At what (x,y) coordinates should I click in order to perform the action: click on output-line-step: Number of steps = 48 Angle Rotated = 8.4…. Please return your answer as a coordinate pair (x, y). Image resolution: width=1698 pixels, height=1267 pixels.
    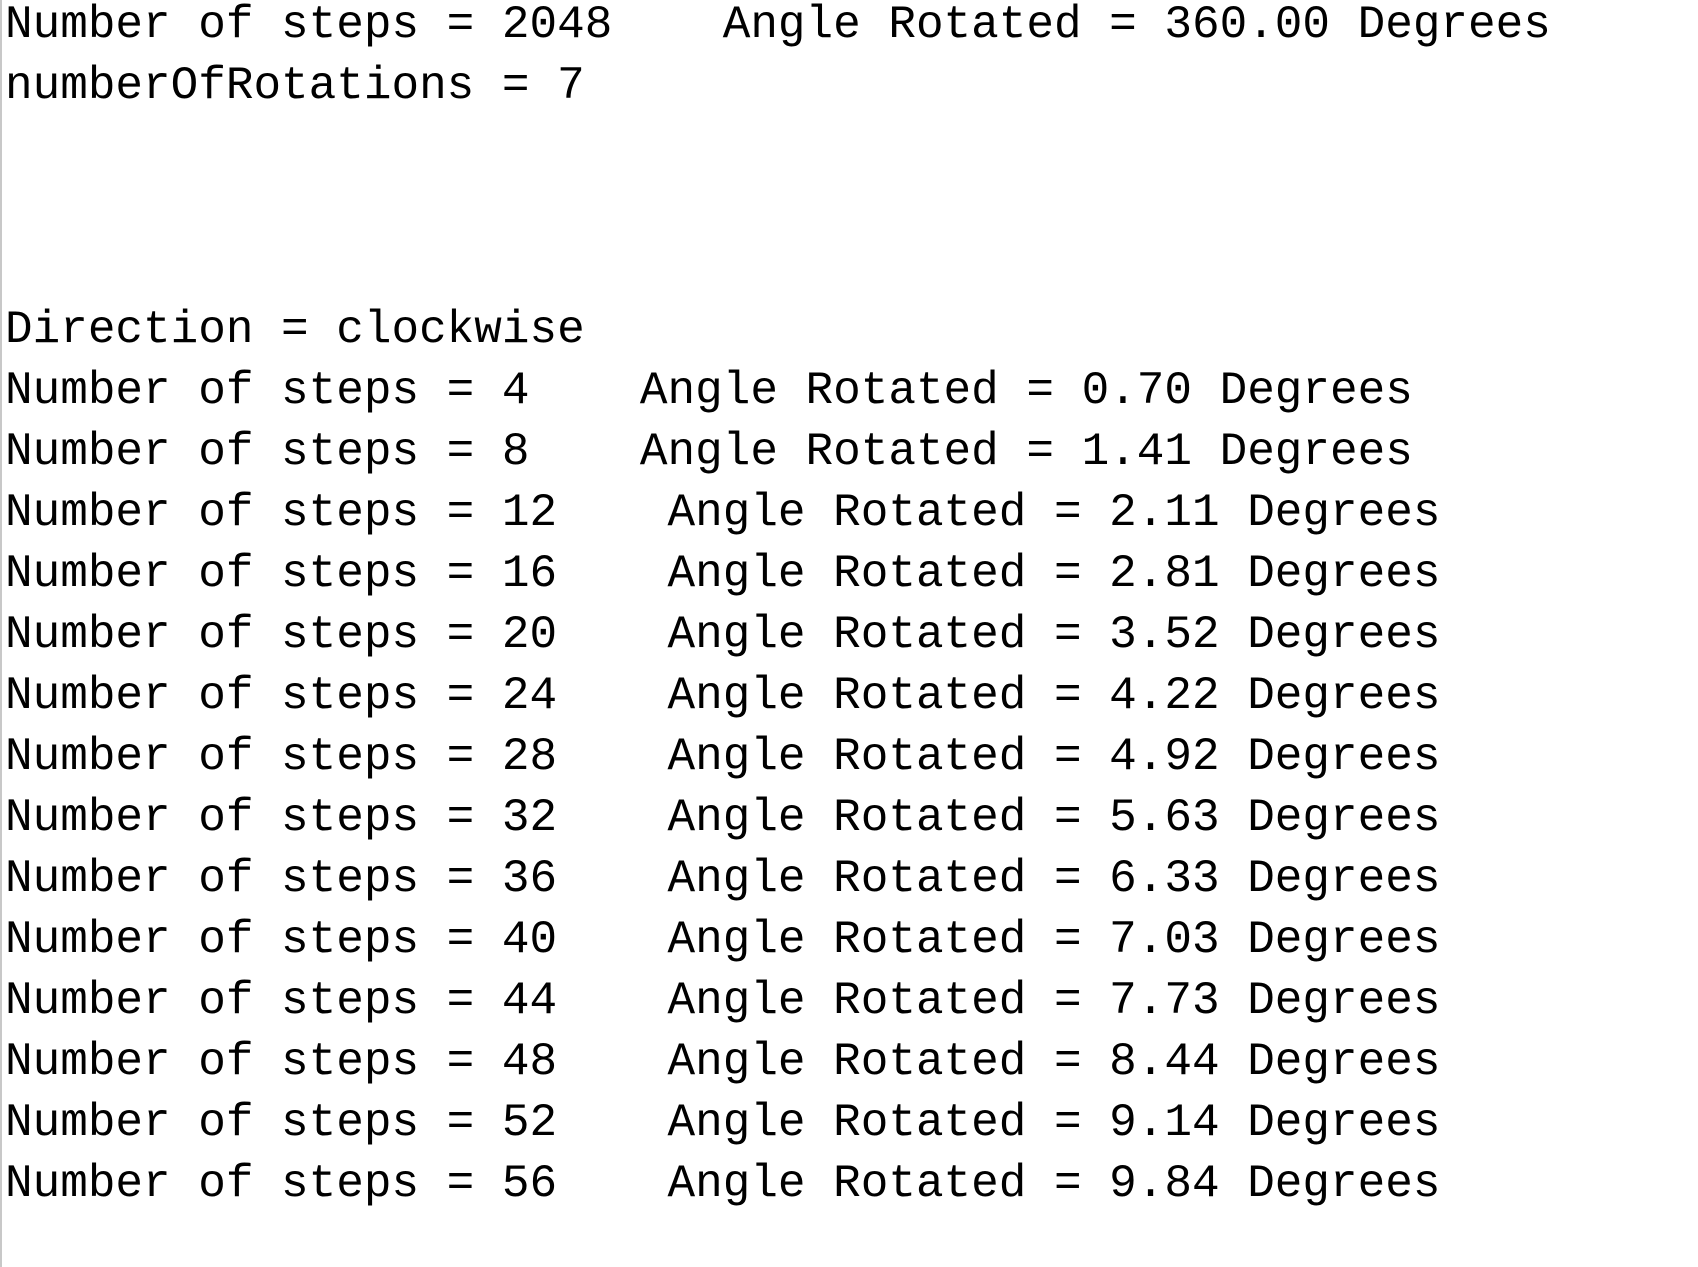
    Looking at the image, I should click on (723, 1062).